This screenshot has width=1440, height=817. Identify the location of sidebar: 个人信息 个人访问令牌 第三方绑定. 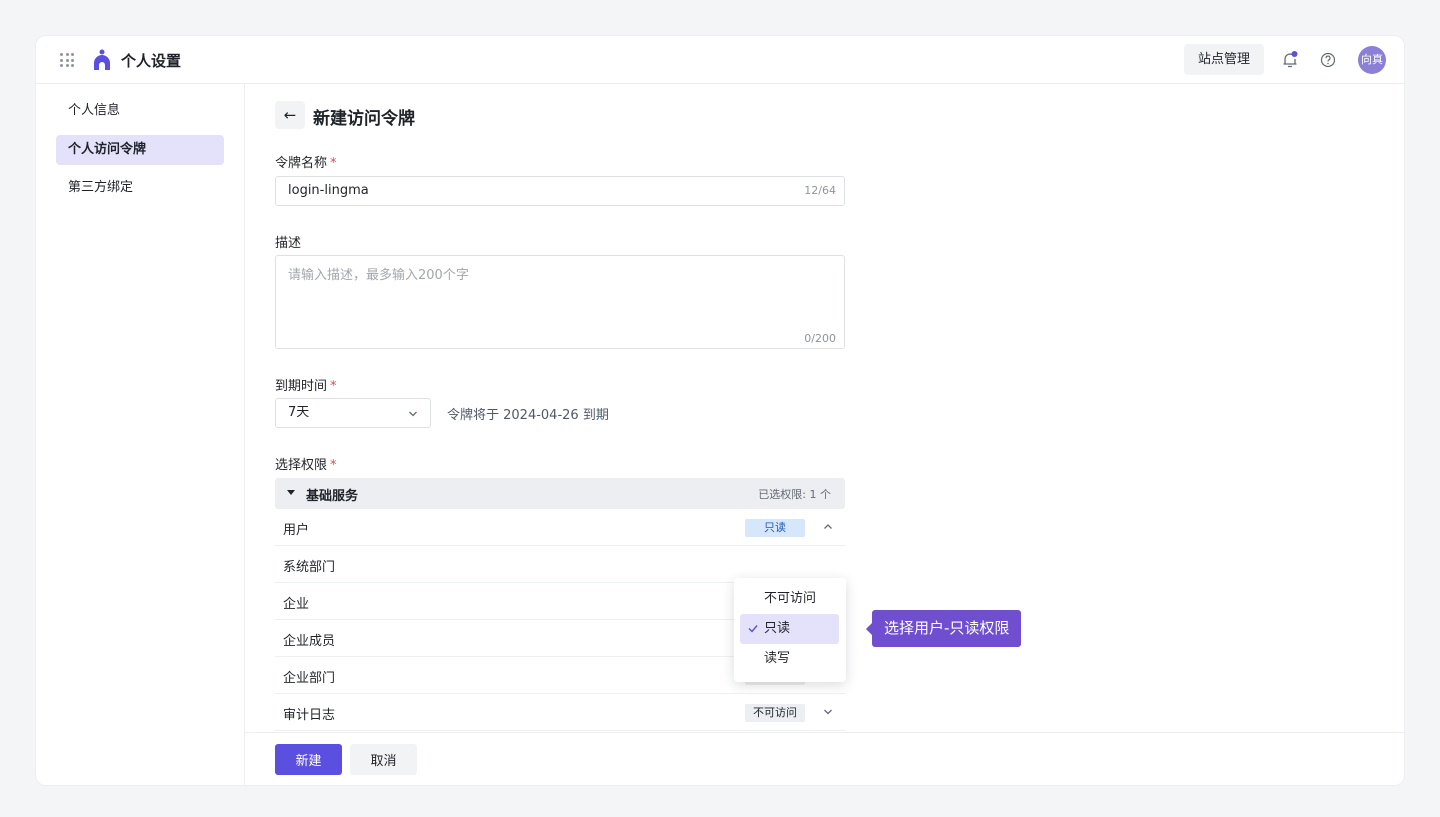
(140, 434).